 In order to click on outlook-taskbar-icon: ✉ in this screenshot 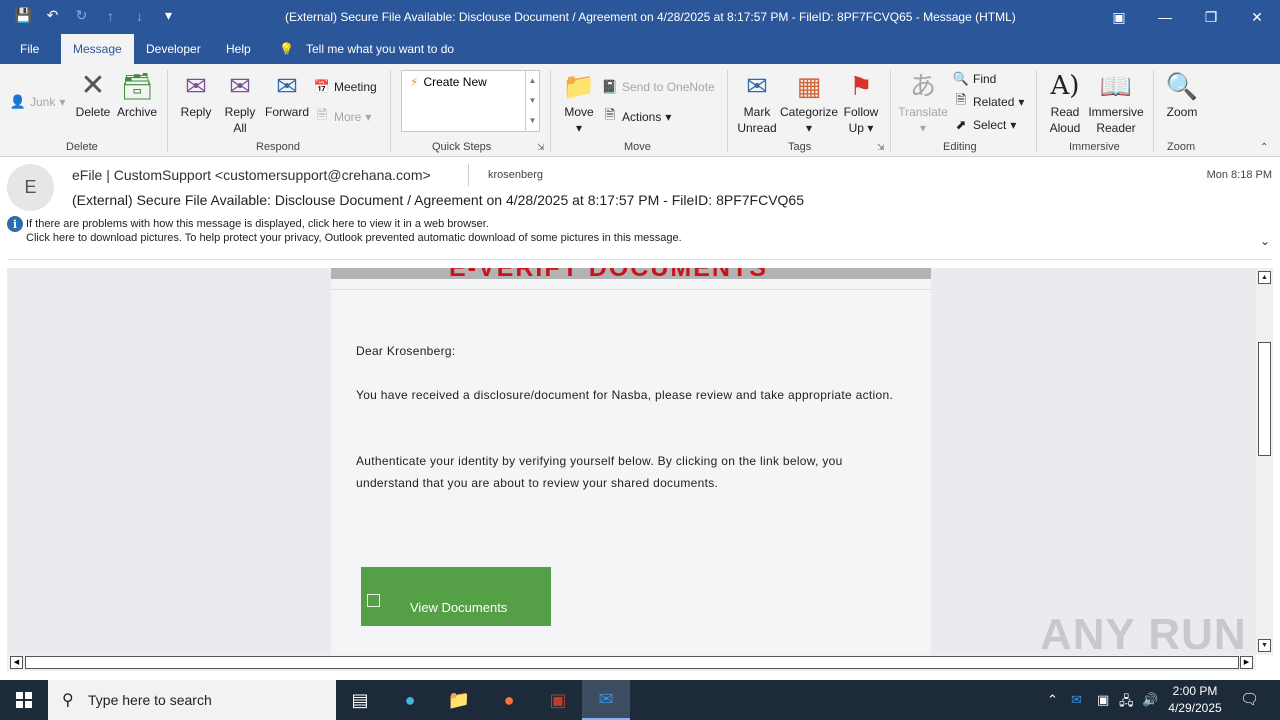, I will do `click(606, 700)`.